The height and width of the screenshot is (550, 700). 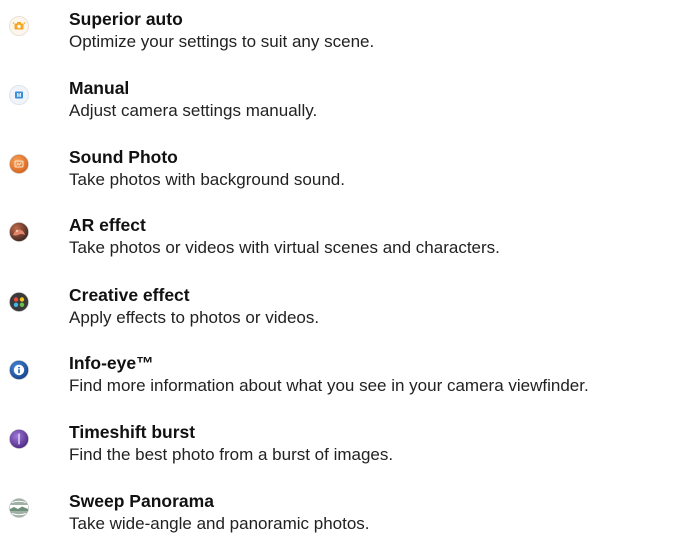 What do you see at coordinates (19, 508) in the screenshot?
I see `sweep-panorama-icon` at bounding box center [19, 508].